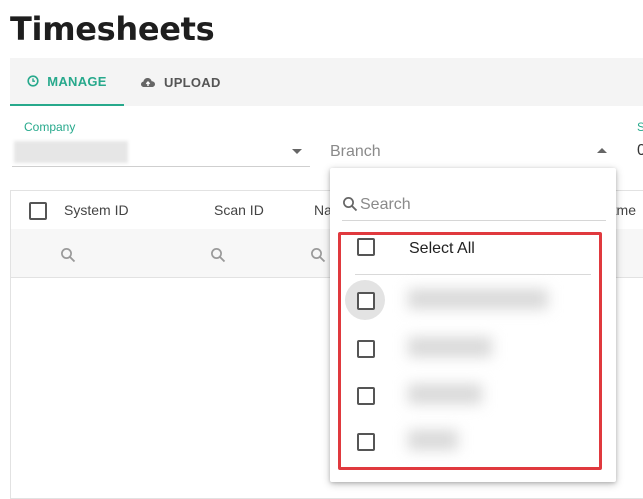  What do you see at coordinates (161, 152) in the screenshot?
I see `company-select` at bounding box center [161, 152].